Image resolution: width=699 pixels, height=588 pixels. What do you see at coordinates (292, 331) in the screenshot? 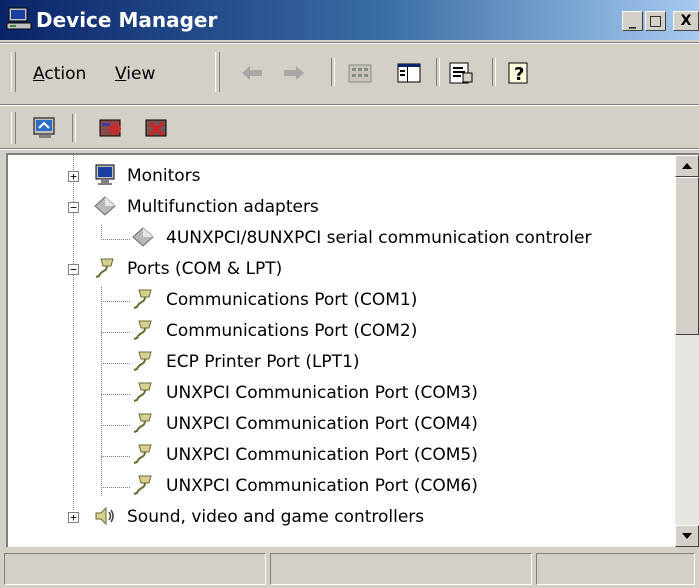
I see `tree-item-label: Communications Port (COM2)` at bounding box center [292, 331].